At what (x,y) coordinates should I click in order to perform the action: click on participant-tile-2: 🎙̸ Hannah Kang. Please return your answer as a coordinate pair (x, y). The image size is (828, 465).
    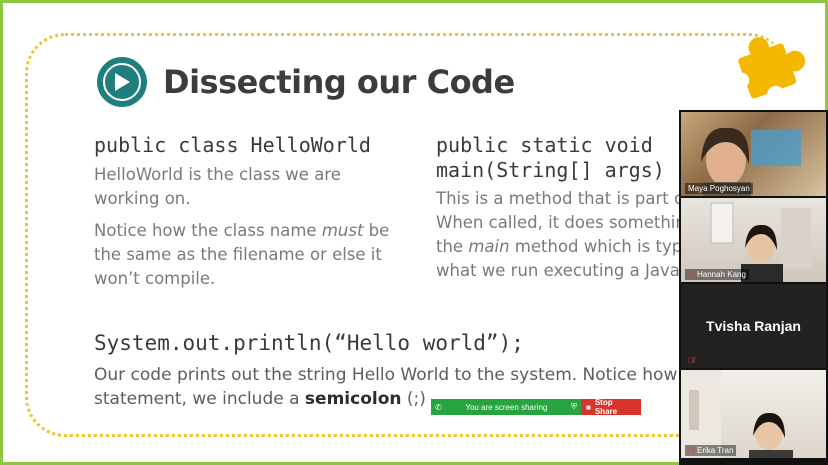
    Looking at the image, I should click on (753, 240).